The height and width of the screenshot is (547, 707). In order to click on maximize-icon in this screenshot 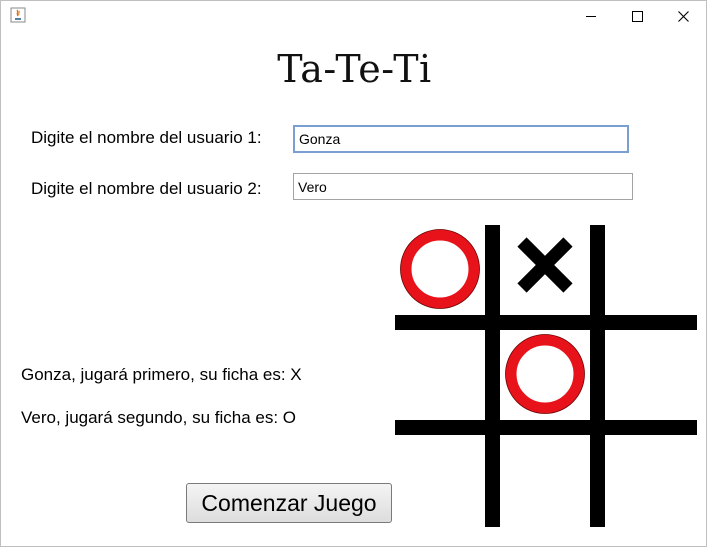, I will do `click(637, 16)`.